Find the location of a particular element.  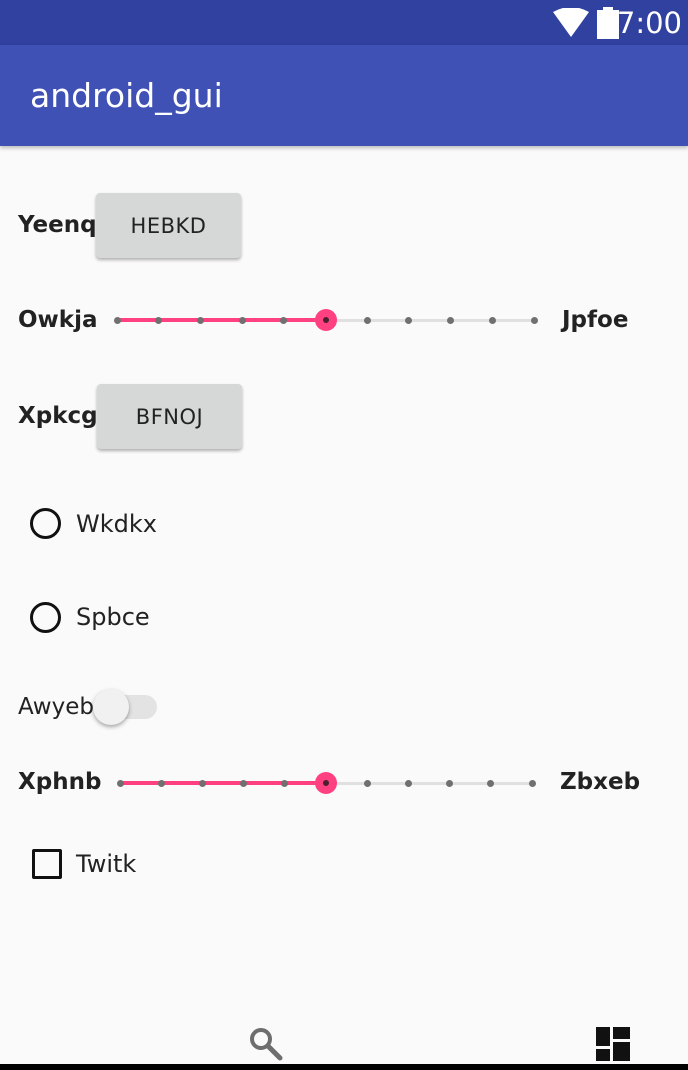

switch-label: Awyeb is located at coordinates (56, 707).